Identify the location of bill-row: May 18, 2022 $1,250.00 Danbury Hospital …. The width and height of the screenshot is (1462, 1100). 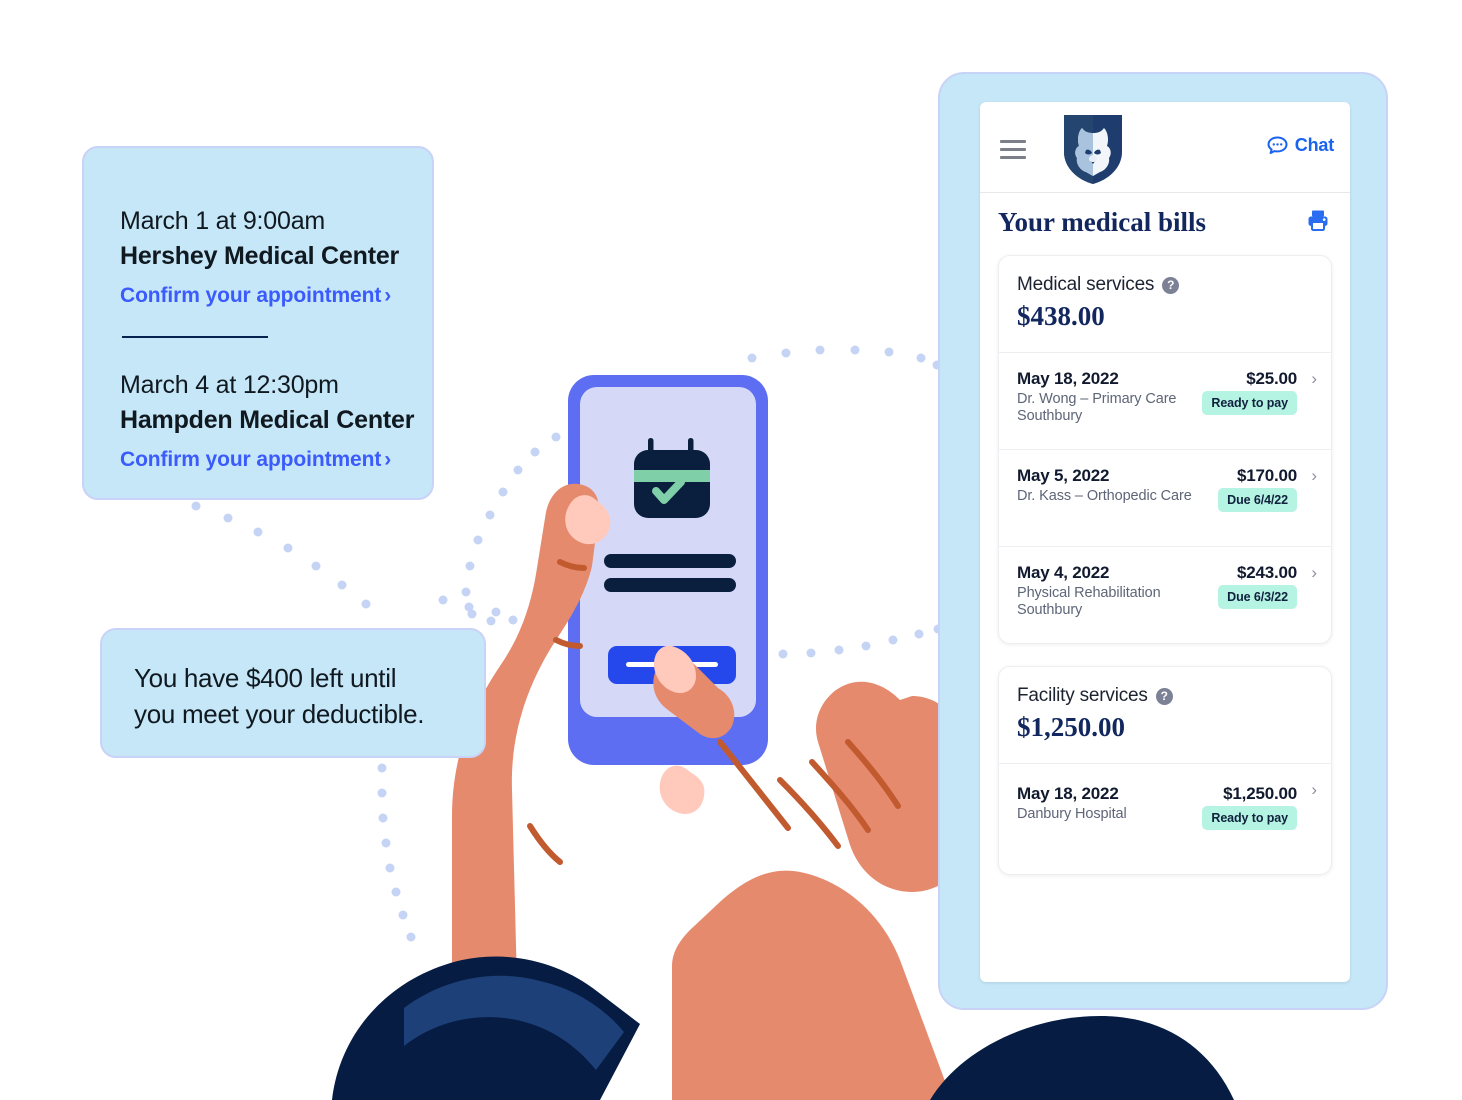
(1165, 819).